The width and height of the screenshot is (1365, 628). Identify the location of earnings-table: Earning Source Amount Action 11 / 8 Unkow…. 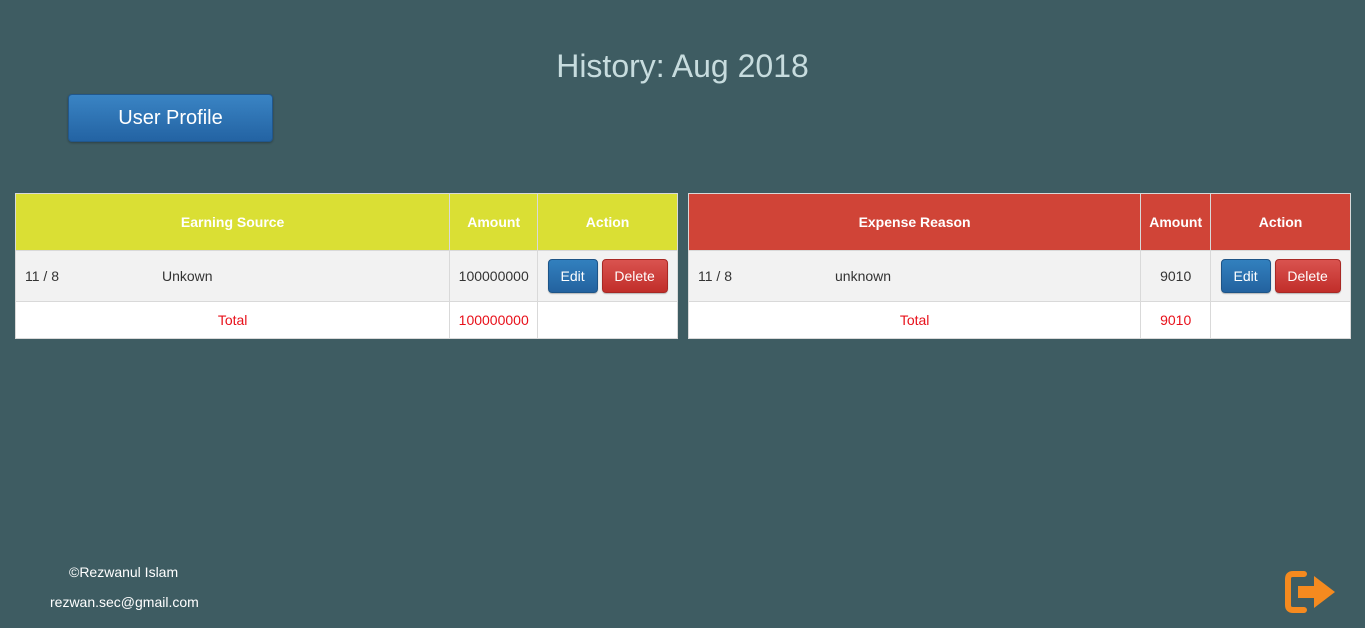
(346, 266).